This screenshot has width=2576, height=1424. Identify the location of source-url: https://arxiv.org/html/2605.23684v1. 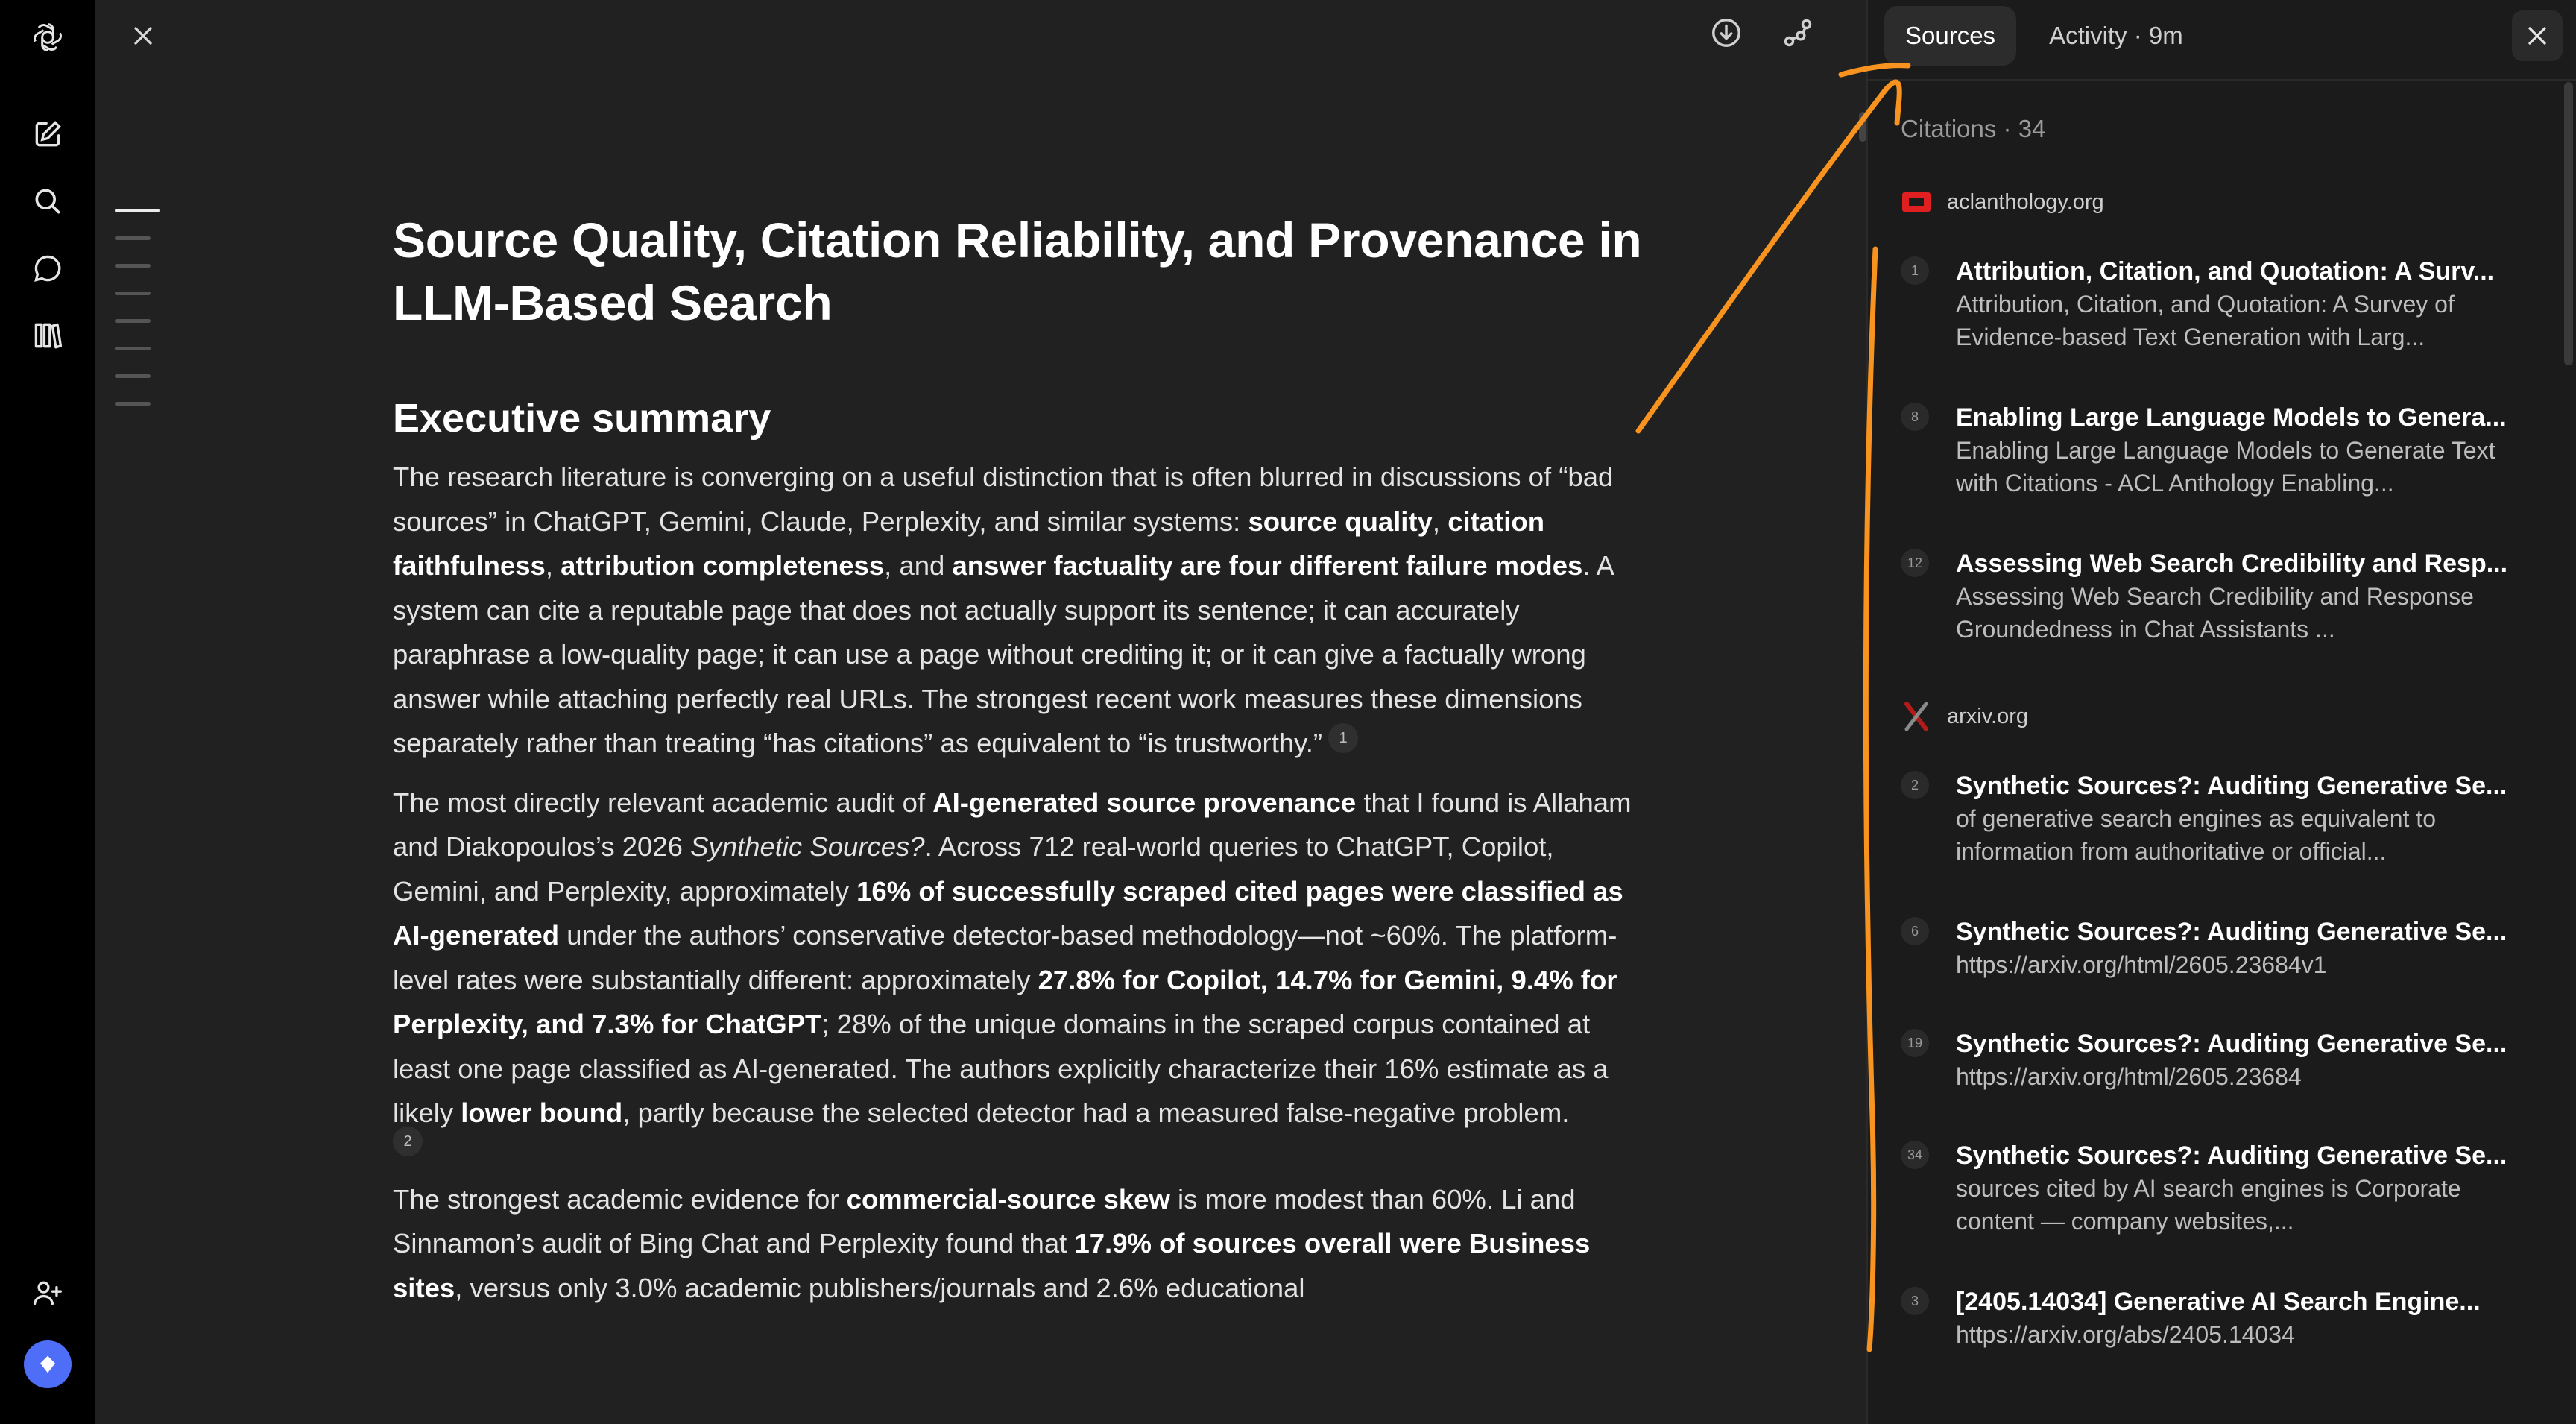
(2141, 964).